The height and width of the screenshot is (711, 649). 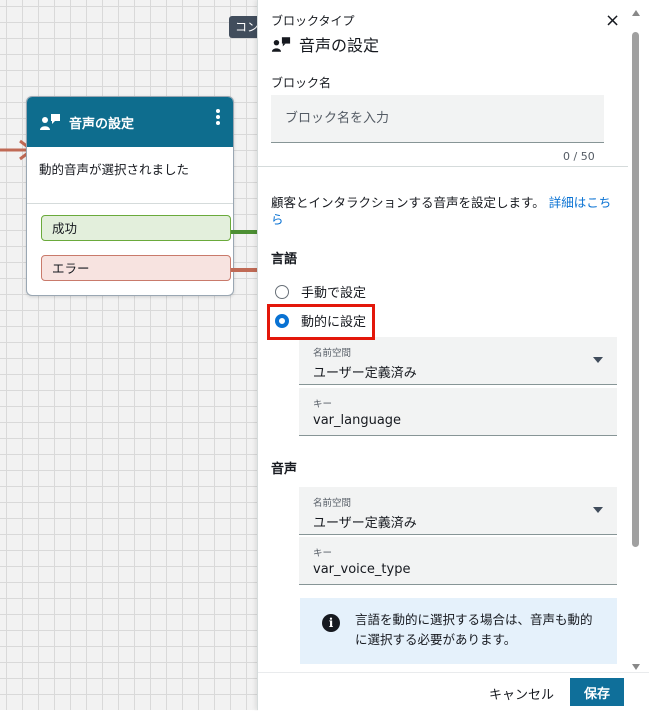 I want to click on info-text: 言語を動的に選択する場合は、音声も動的に選択する必要があります。, so click(x=474, y=629).